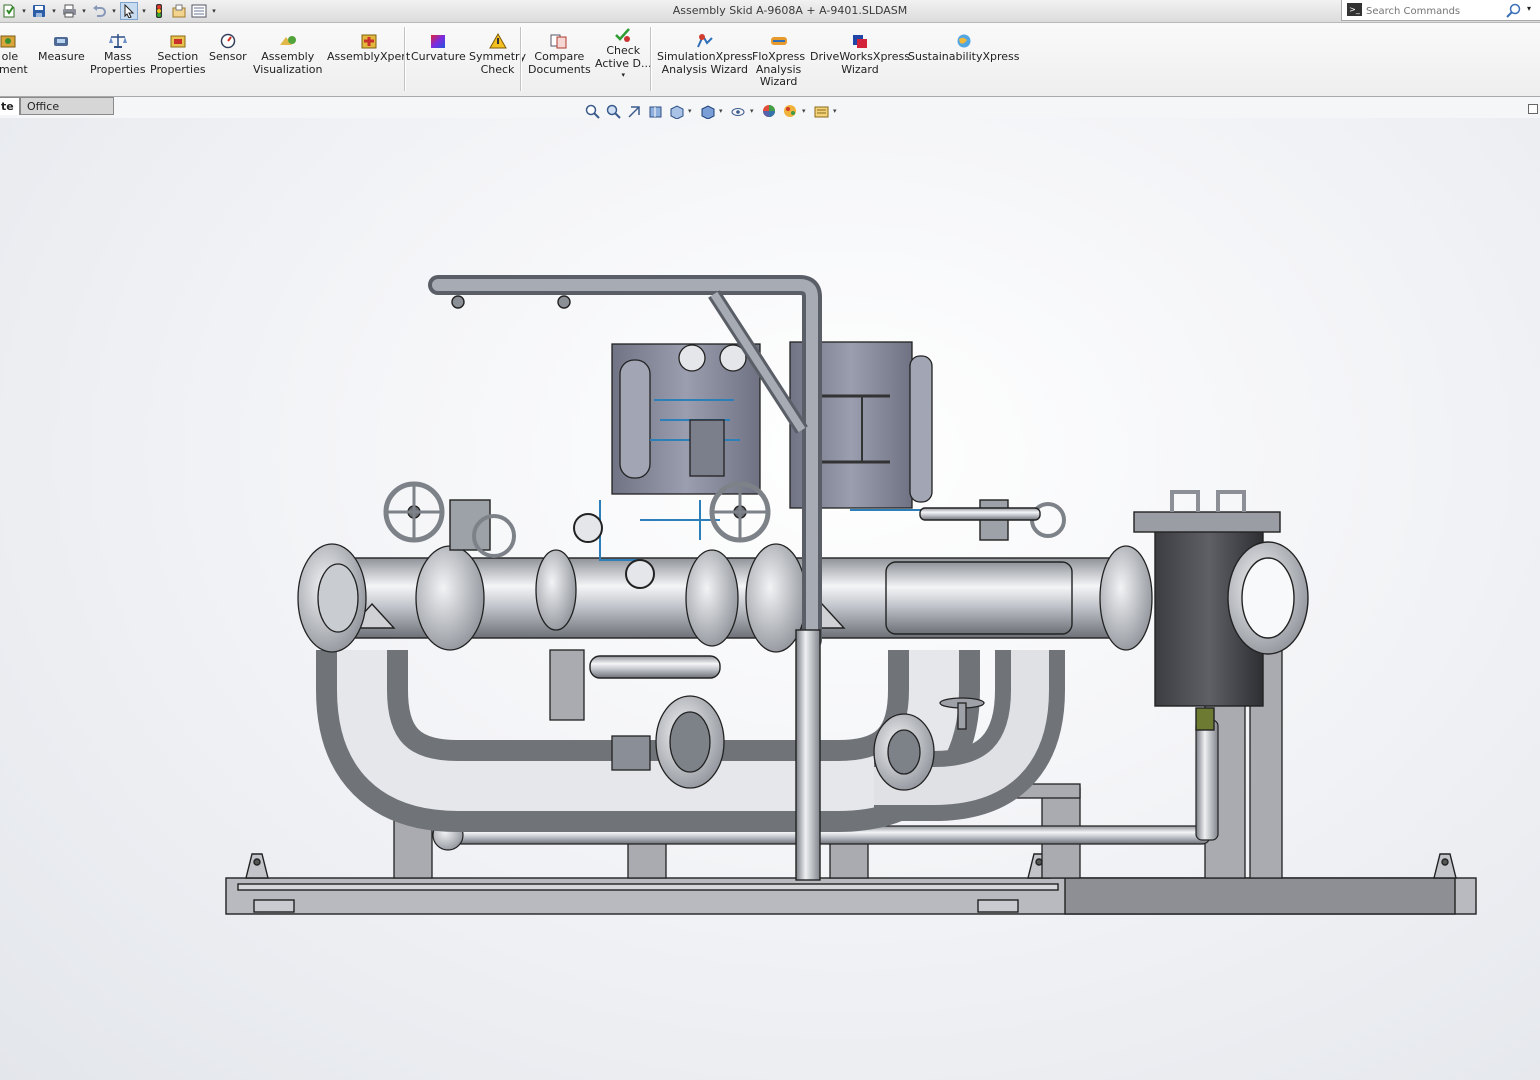 The height and width of the screenshot is (1080, 1540). What do you see at coordinates (722, 111) in the screenshot?
I see `display-style-dropdown-icon: ▾` at bounding box center [722, 111].